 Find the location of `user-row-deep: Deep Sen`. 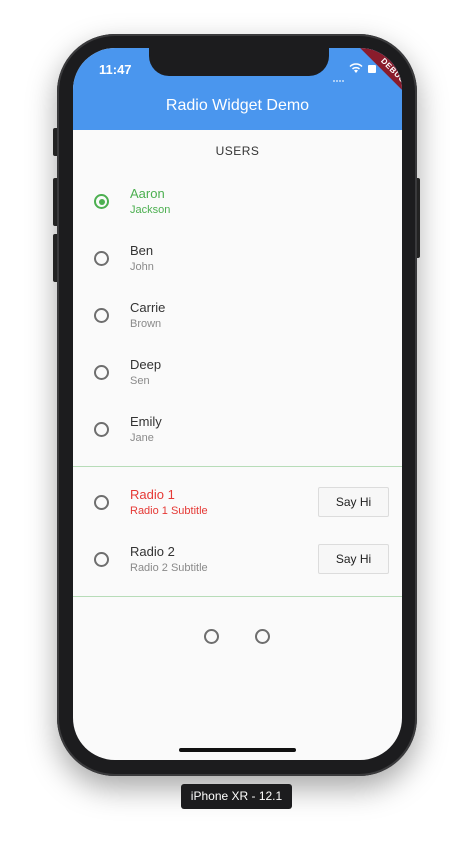

user-row-deep: Deep Sen is located at coordinates (237, 373).